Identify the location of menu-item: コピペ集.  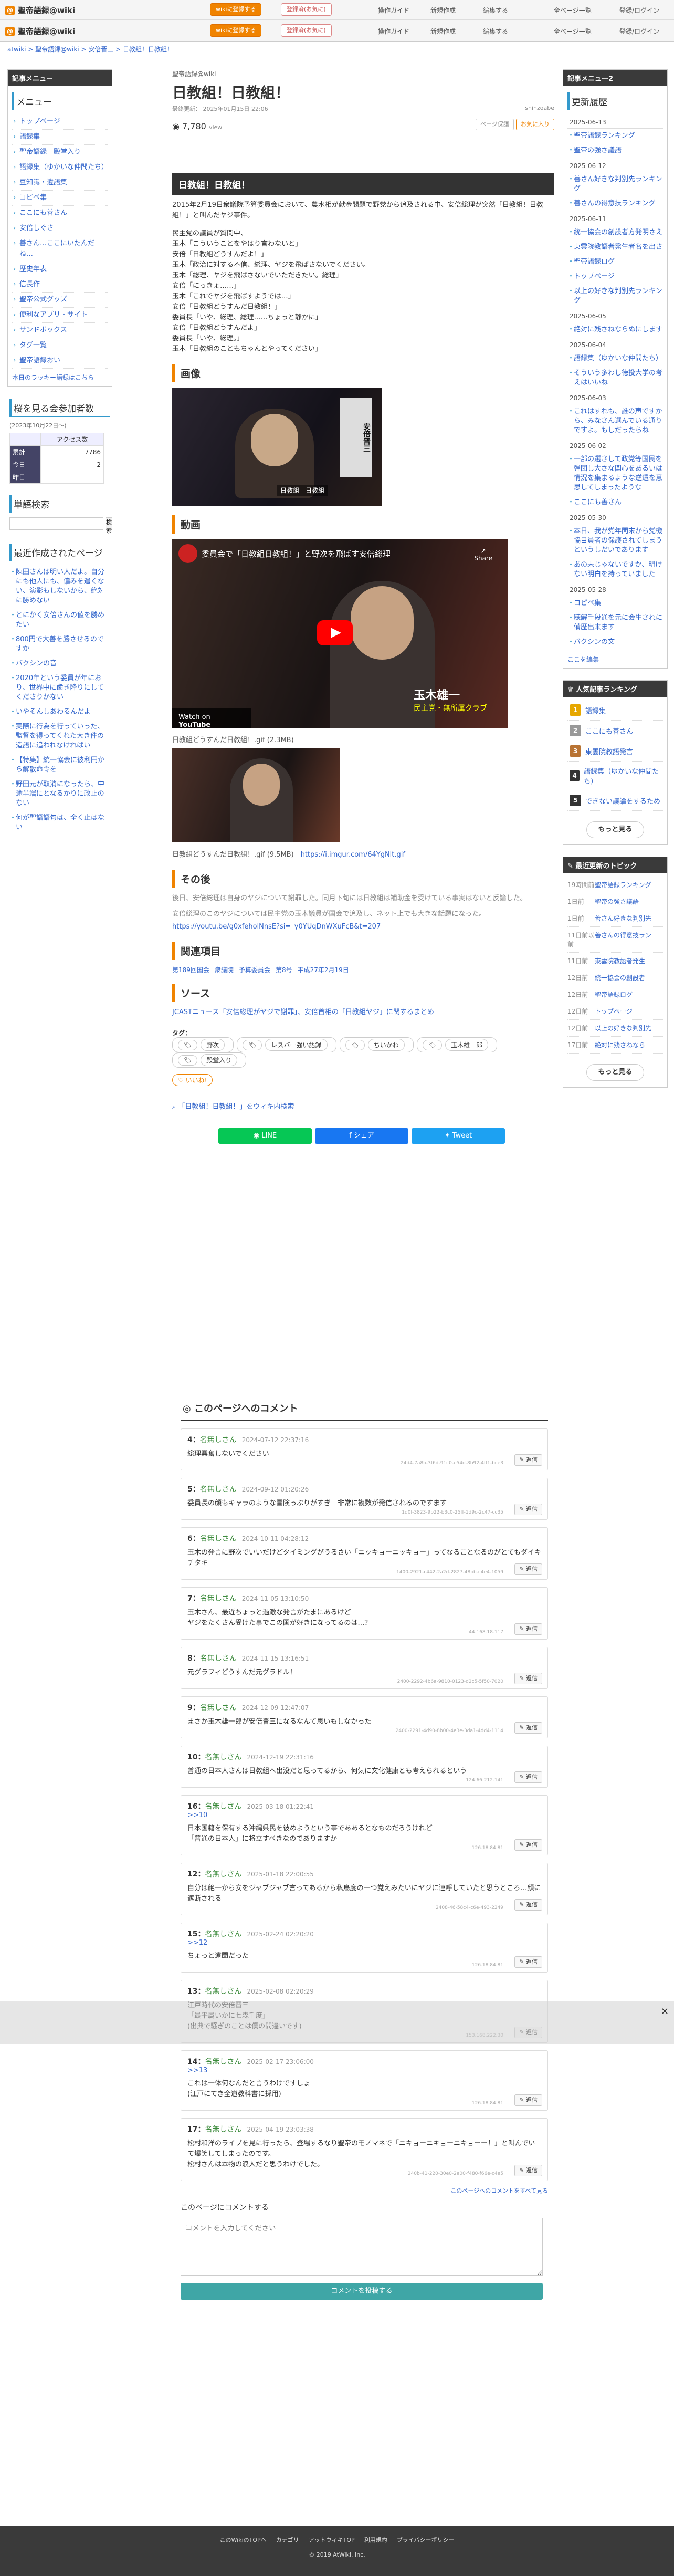
(60, 198).